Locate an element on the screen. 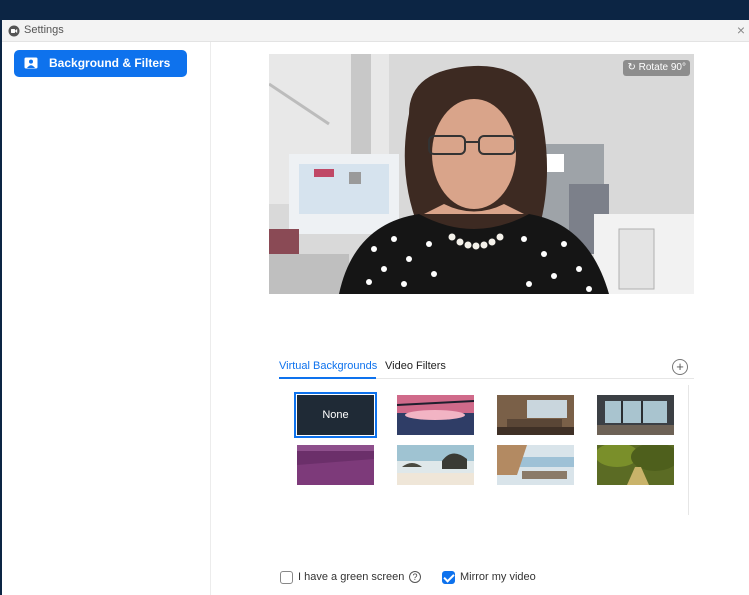 Image resolution: width=749 pixels, height=595 pixels. background-sunset-bridge is located at coordinates (435, 415).